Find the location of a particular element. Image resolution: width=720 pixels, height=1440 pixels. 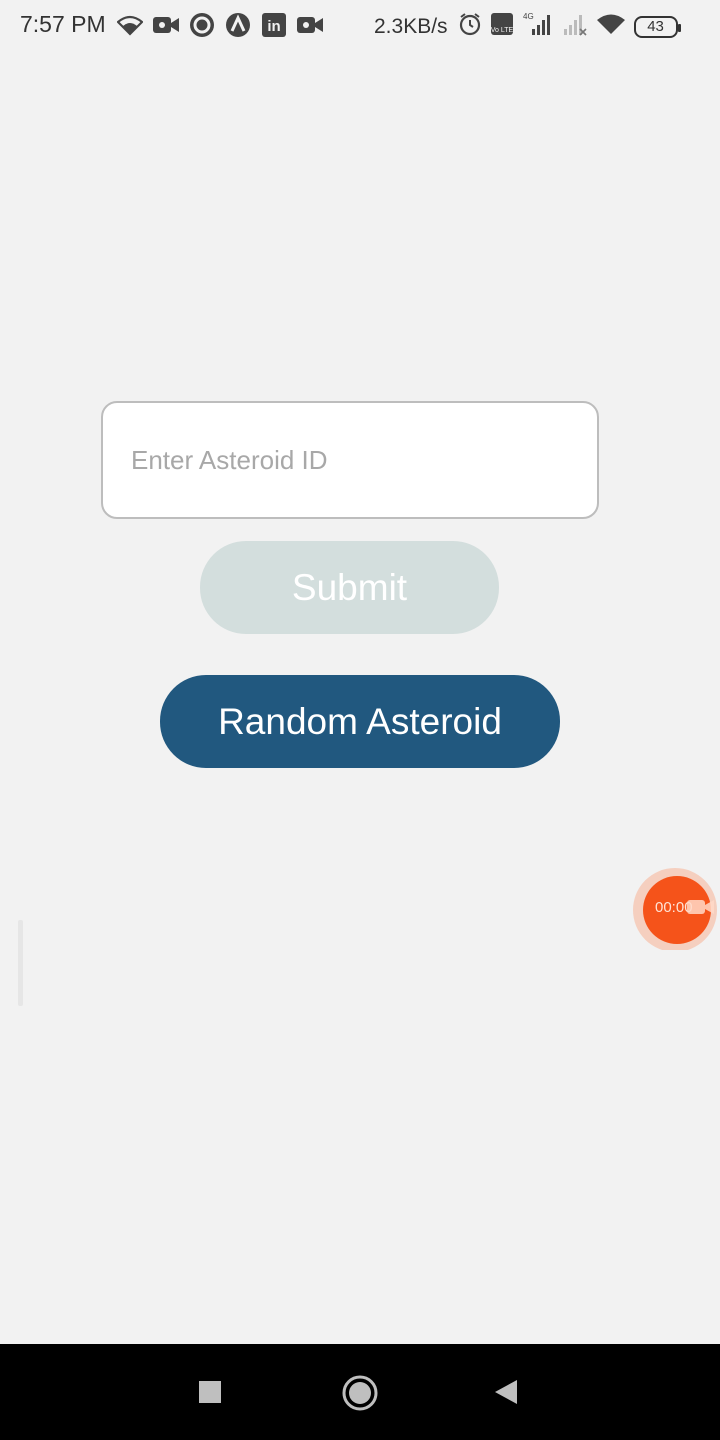

recents-square-icon is located at coordinates (210, 1392).